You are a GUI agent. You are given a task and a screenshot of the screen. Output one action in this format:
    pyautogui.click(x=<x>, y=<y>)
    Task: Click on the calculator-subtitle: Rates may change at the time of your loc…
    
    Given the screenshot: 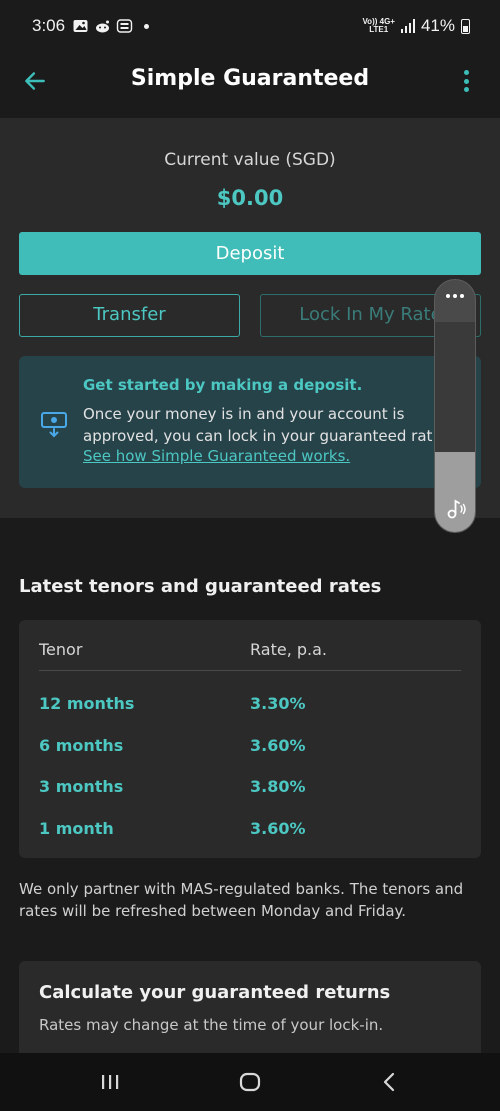 What is the action you would take?
    pyautogui.click(x=211, y=1025)
    